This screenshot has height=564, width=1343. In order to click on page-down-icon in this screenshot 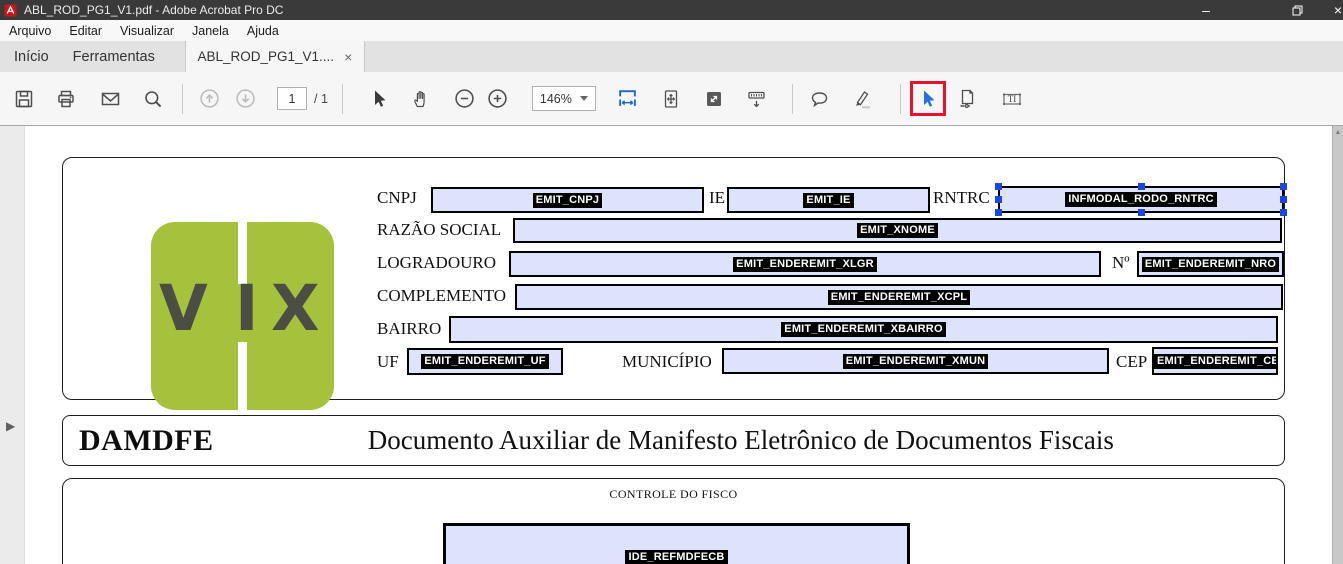, I will do `click(245, 98)`.